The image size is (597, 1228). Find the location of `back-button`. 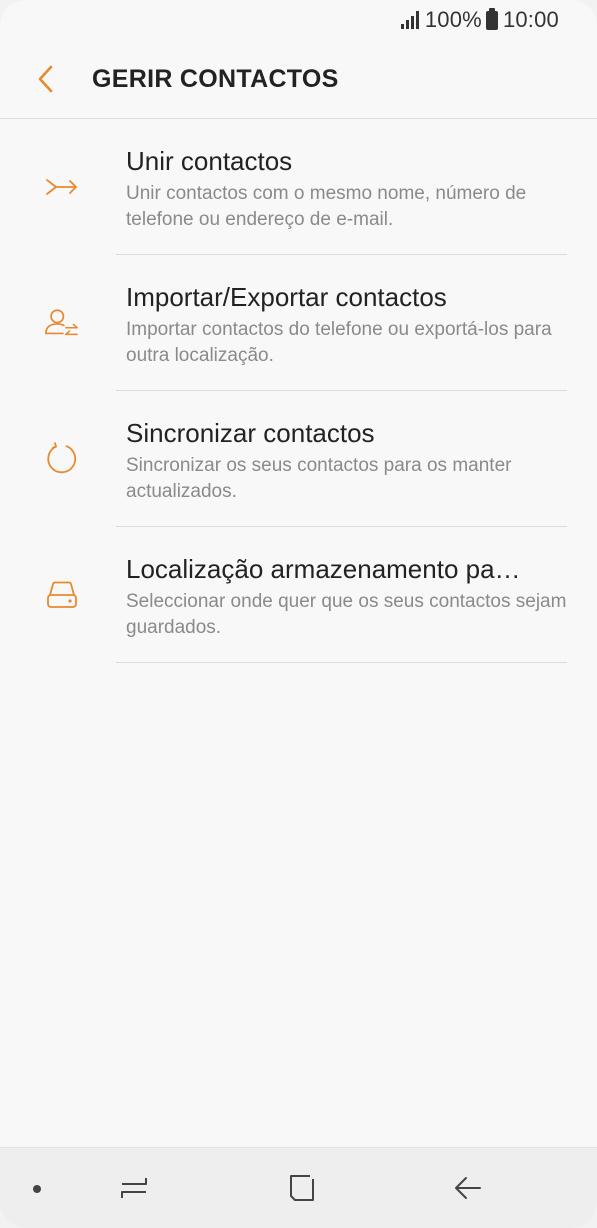

back-button is located at coordinates (46, 79).